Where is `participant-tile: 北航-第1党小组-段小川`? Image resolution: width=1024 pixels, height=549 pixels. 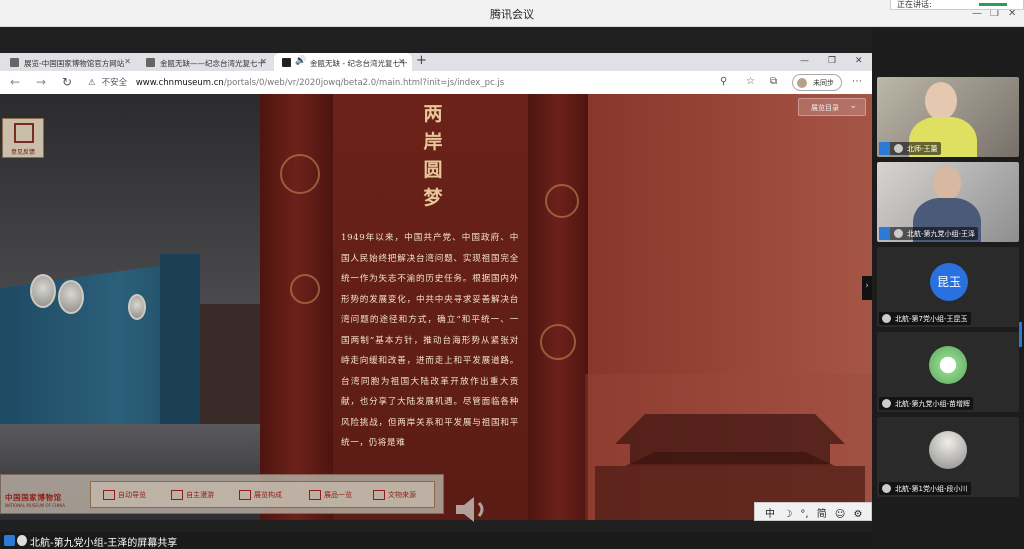 participant-tile: 北航-第1党小组-段小川 is located at coordinates (948, 457).